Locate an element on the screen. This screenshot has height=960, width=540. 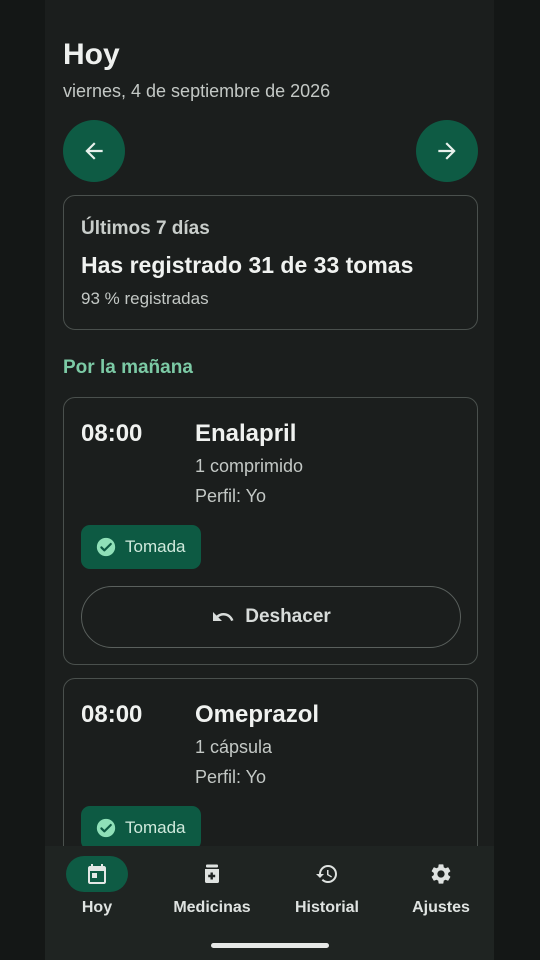
nav-label: Historial is located at coordinates (326, 907).